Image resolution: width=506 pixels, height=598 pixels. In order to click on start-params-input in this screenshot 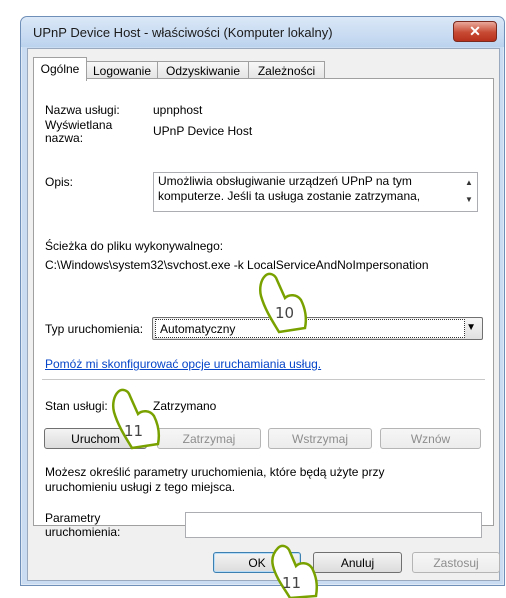, I will do `click(333, 525)`.